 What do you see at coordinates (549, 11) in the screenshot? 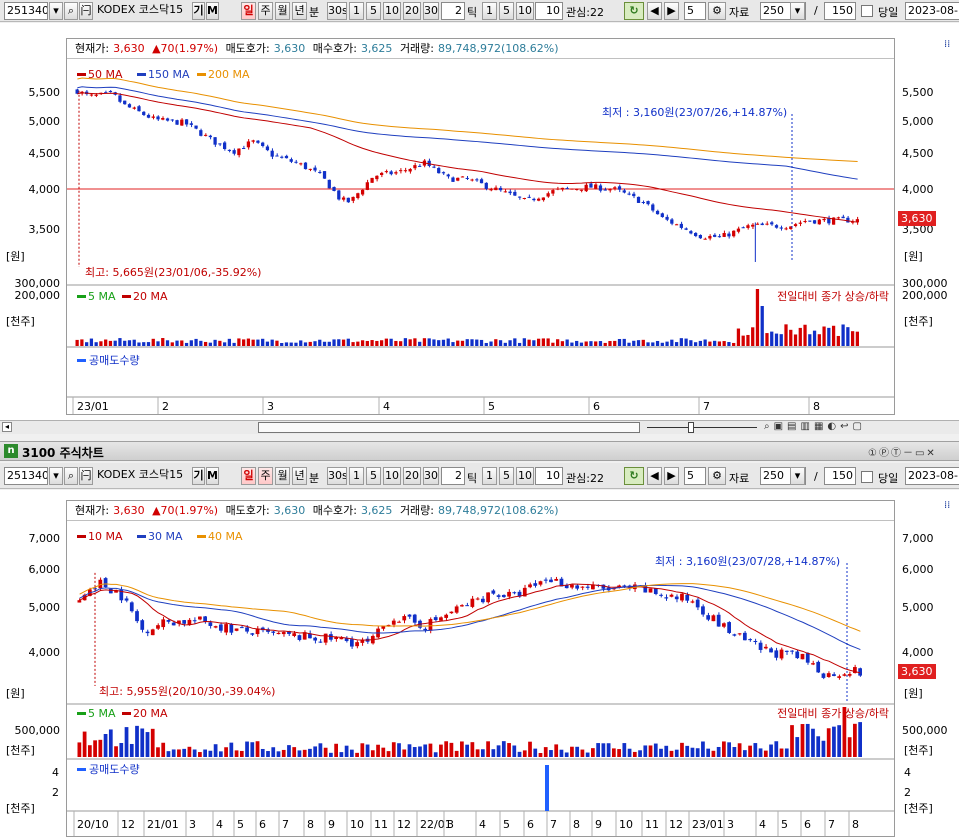
I see `tick-value-field: 10` at bounding box center [549, 11].